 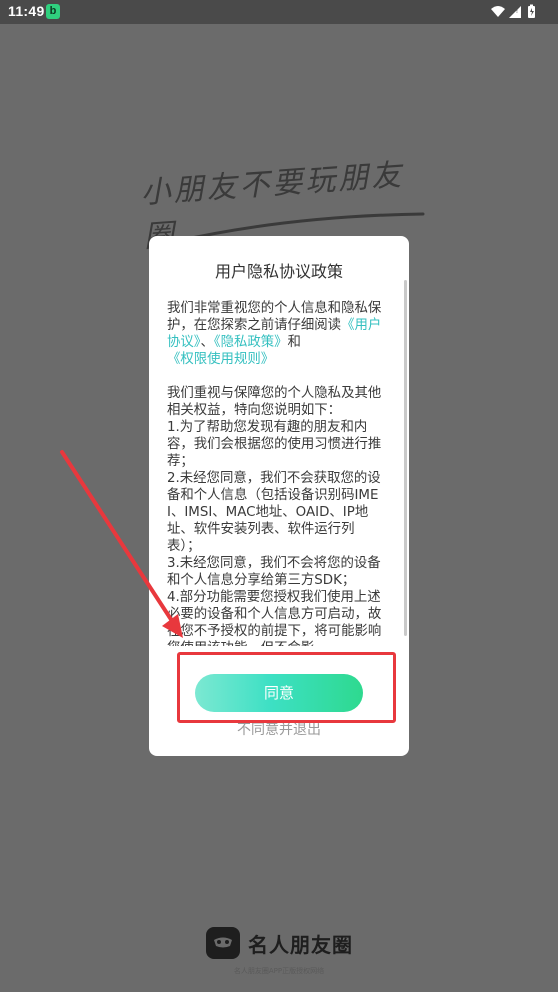 I want to click on app-logo-icon, so click(x=223, y=943).